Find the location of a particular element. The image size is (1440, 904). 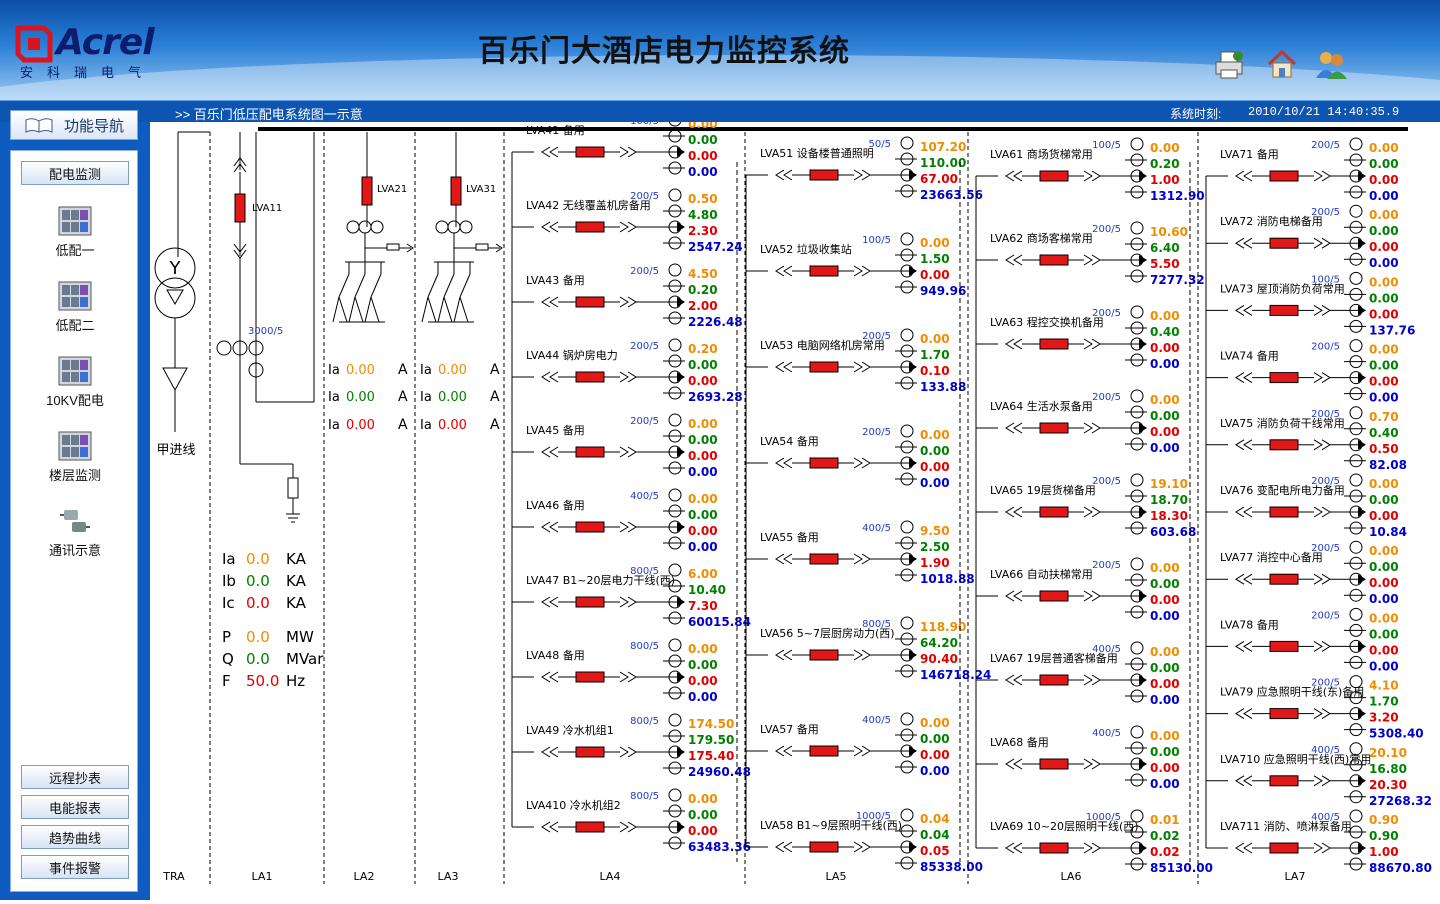

feeder-lva53: LVA53 电脑网络机房常用200/5 0.001.700.10133.88 is located at coordinates (856, 361).